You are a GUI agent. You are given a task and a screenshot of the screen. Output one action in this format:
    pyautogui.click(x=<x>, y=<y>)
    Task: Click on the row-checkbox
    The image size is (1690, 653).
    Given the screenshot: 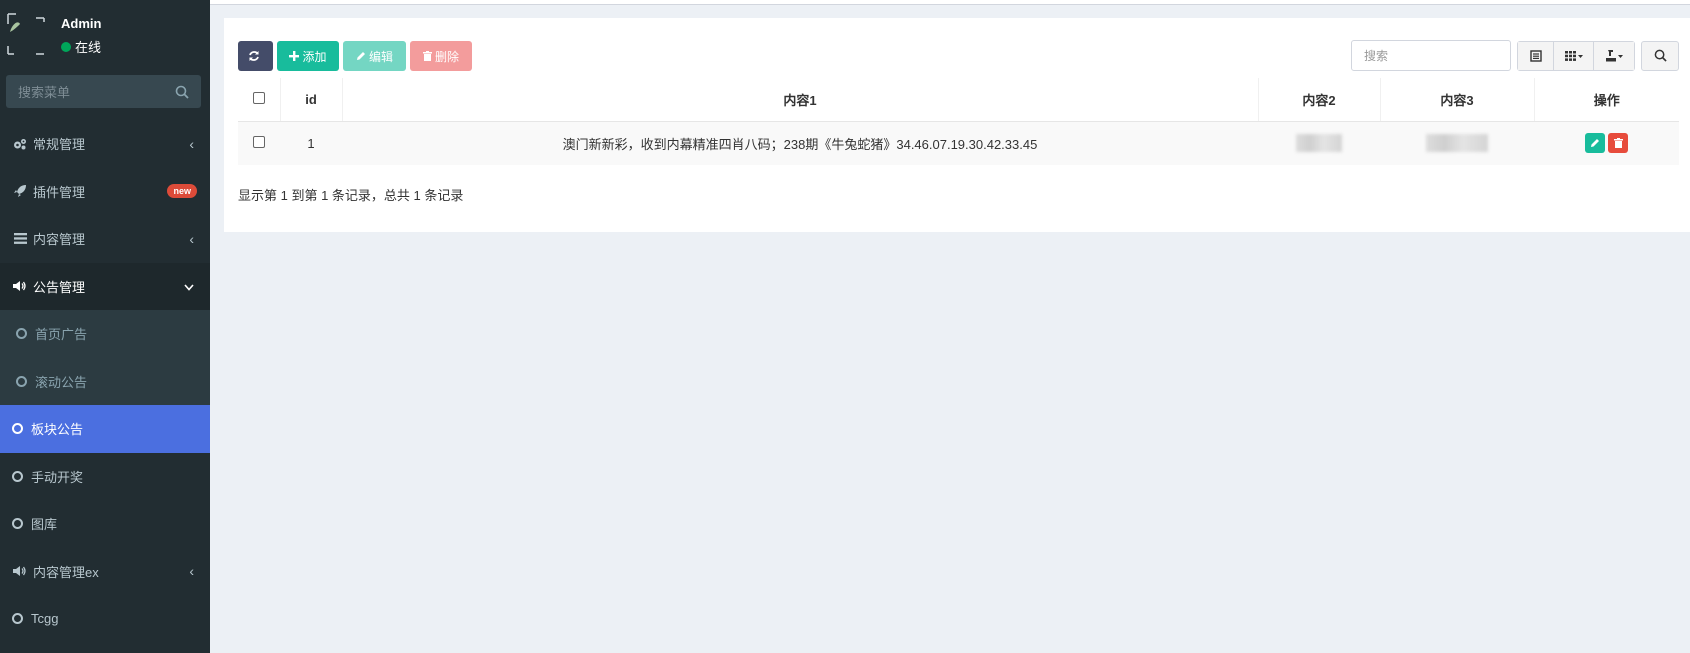 What is the action you would take?
    pyautogui.click(x=259, y=141)
    